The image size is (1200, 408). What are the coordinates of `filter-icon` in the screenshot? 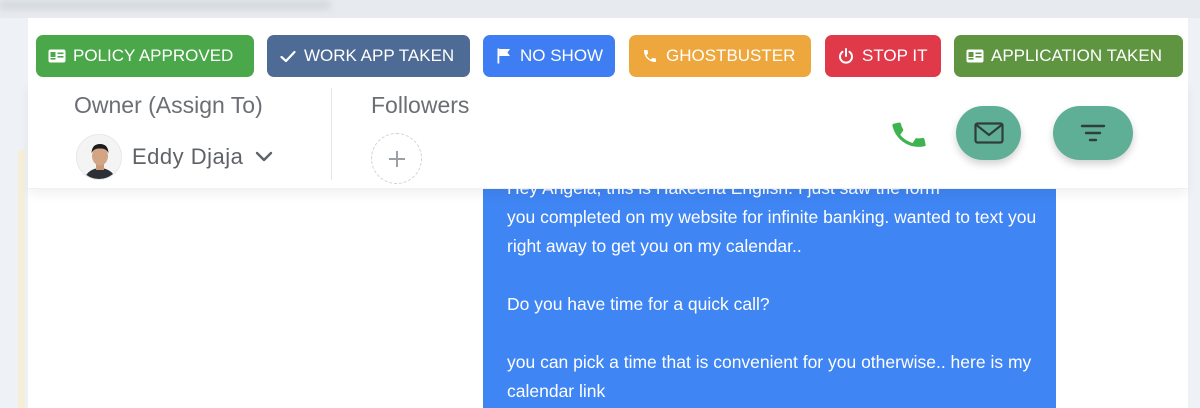 It's located at (1093, 133).